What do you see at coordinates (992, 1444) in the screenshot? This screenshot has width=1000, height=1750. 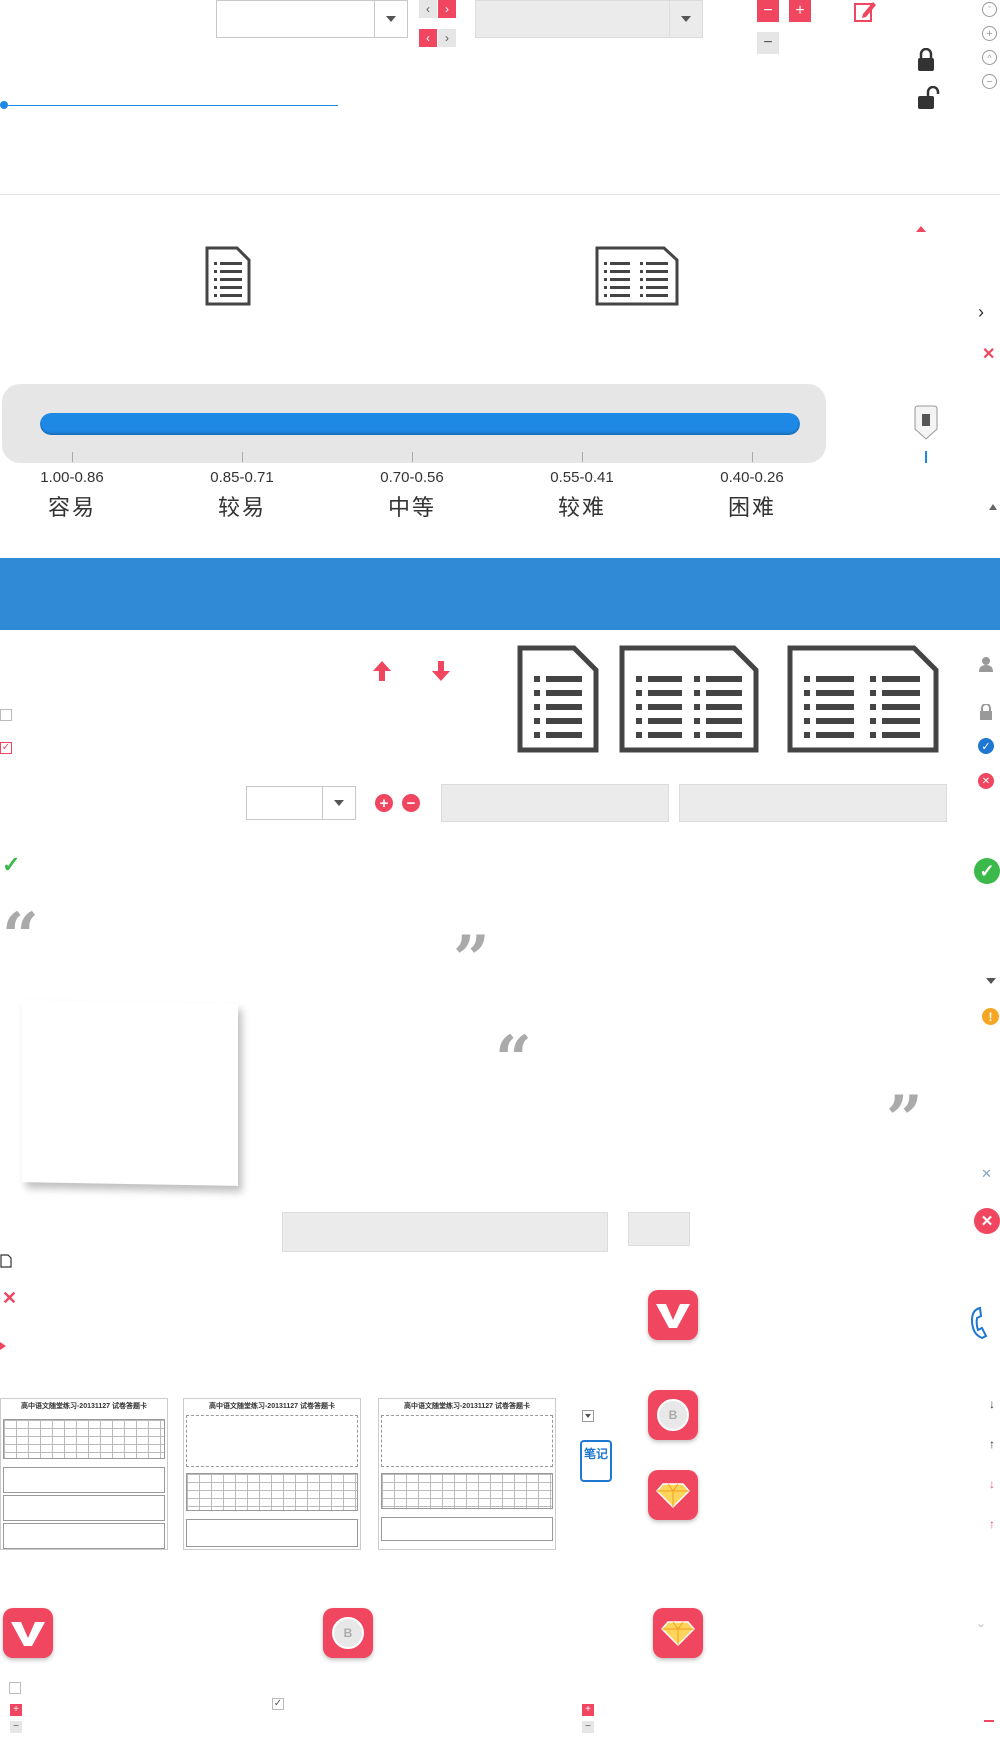 I see `arrow-up-small-icon: ↑` at bounding box center [992, 1444].